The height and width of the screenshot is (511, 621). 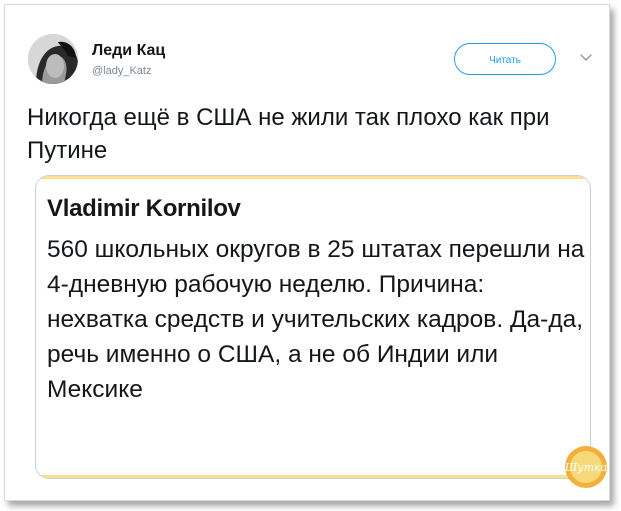 I want to click on avatar, so click(x=53, y=59).